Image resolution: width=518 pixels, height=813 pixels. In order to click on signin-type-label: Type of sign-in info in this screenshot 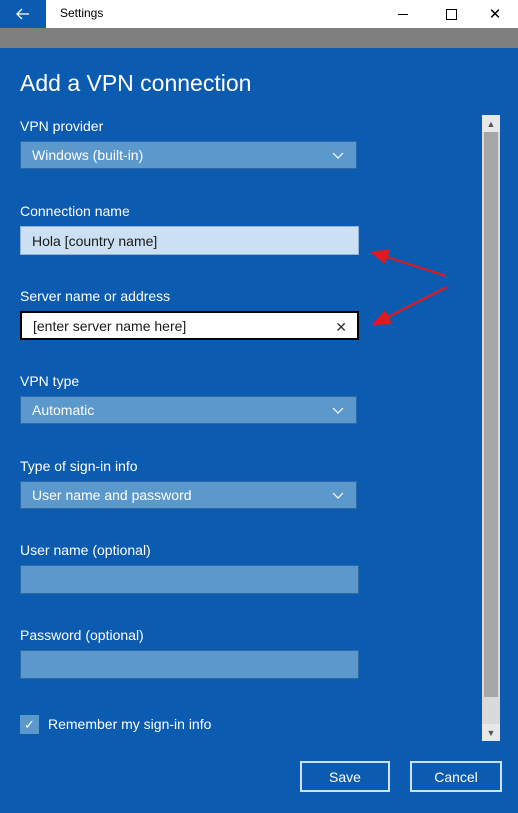, I will do `click(79, 466)`.